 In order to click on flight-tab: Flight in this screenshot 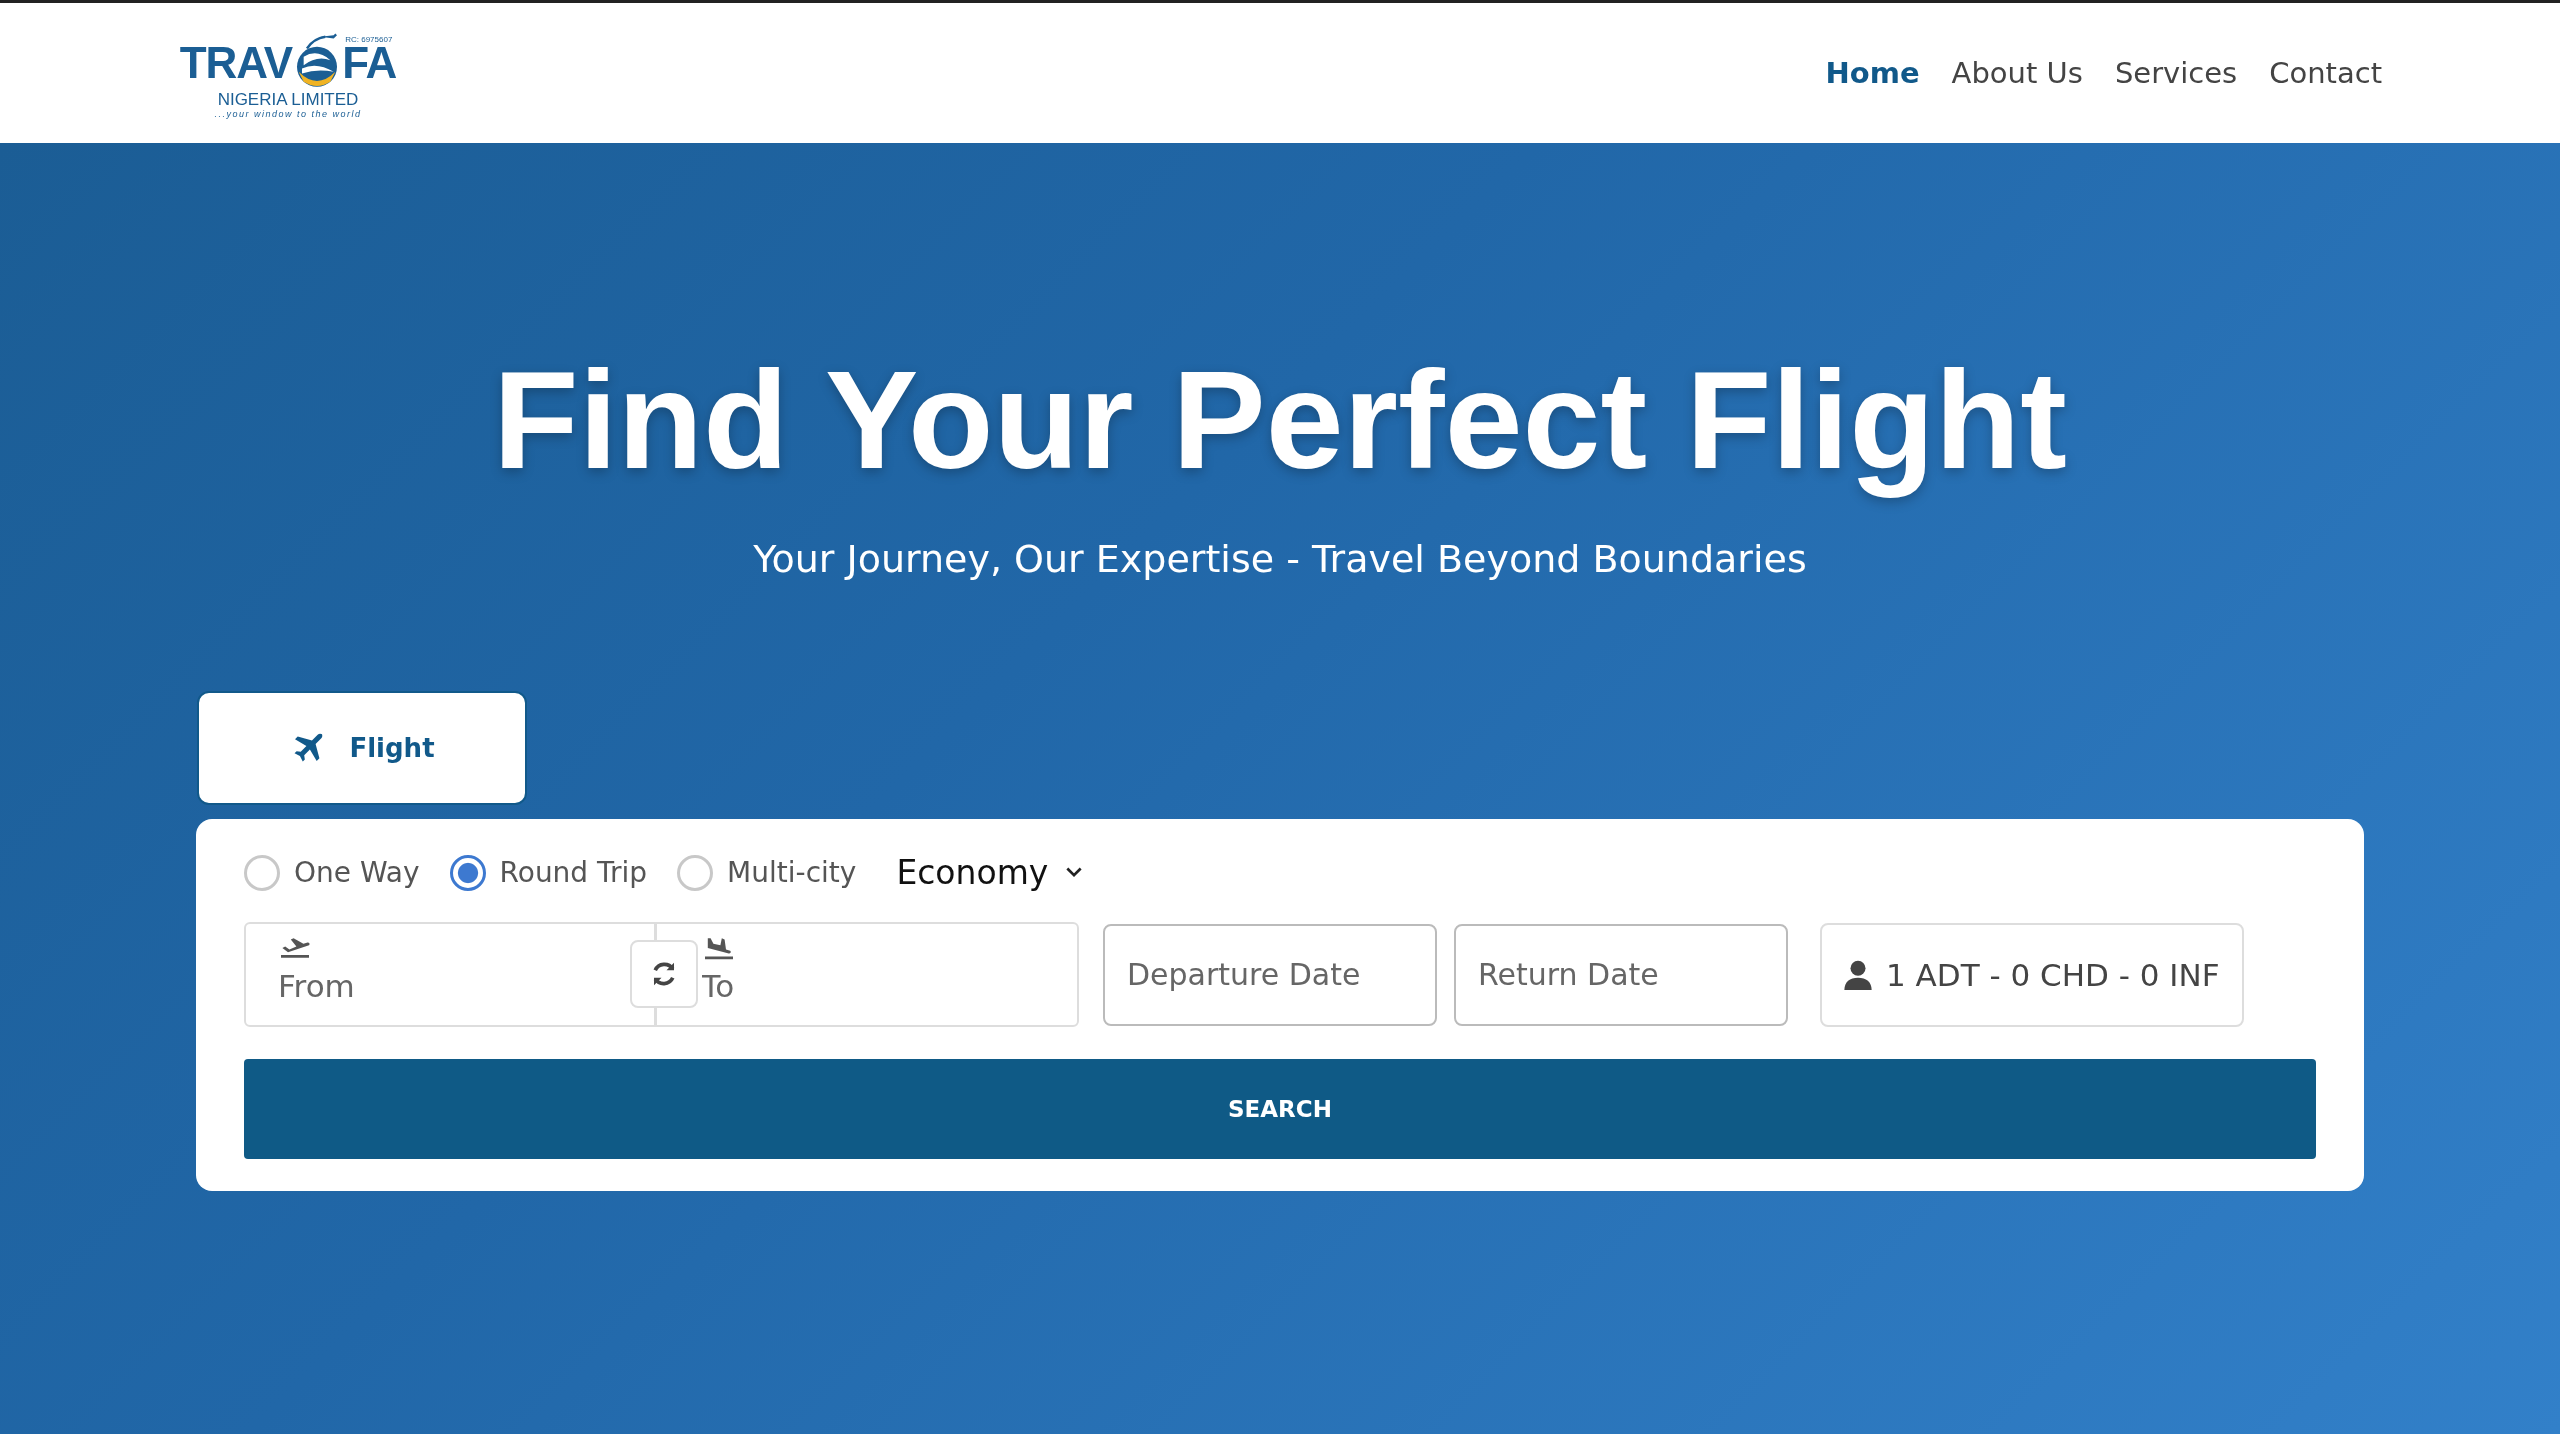, I will do `click(362, 748)`.